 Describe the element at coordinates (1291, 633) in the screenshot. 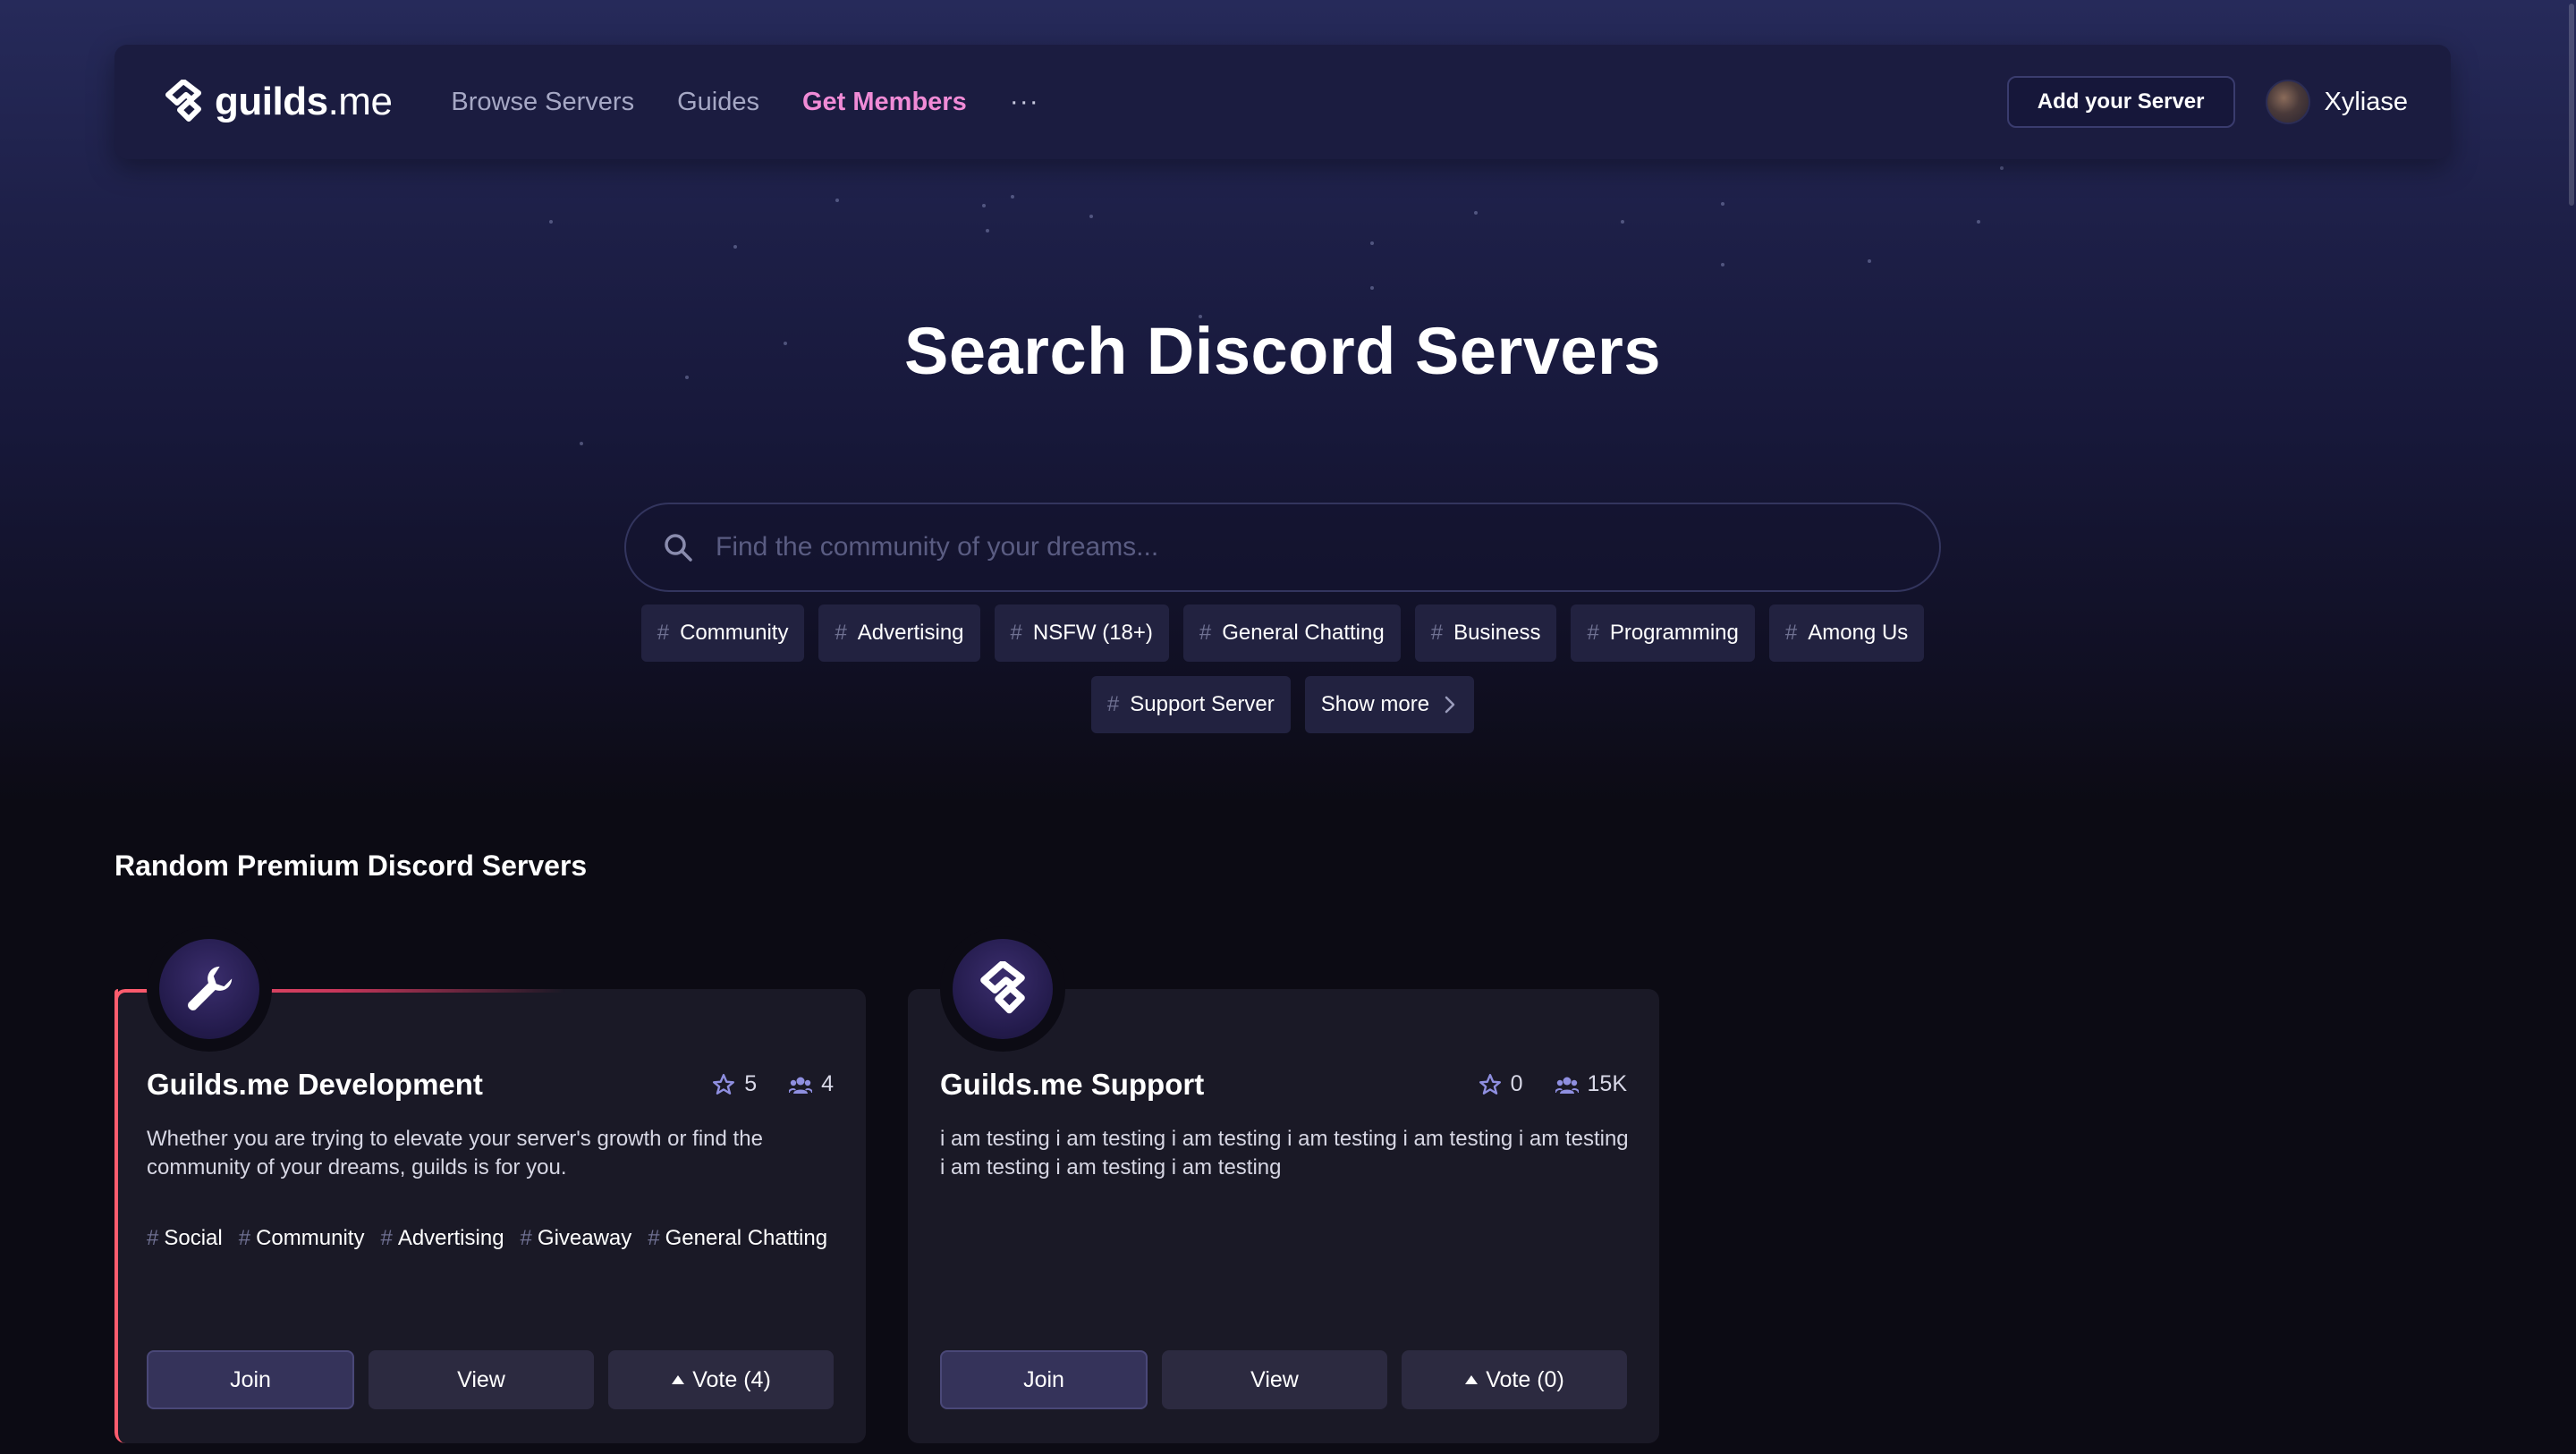

I see `tag-general-chatting: # General Chatting` at that location.